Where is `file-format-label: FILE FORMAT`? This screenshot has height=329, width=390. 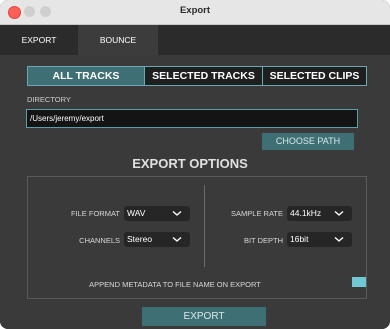 file-format-label: FILE FORMAT is located at coordinates (95, 213).